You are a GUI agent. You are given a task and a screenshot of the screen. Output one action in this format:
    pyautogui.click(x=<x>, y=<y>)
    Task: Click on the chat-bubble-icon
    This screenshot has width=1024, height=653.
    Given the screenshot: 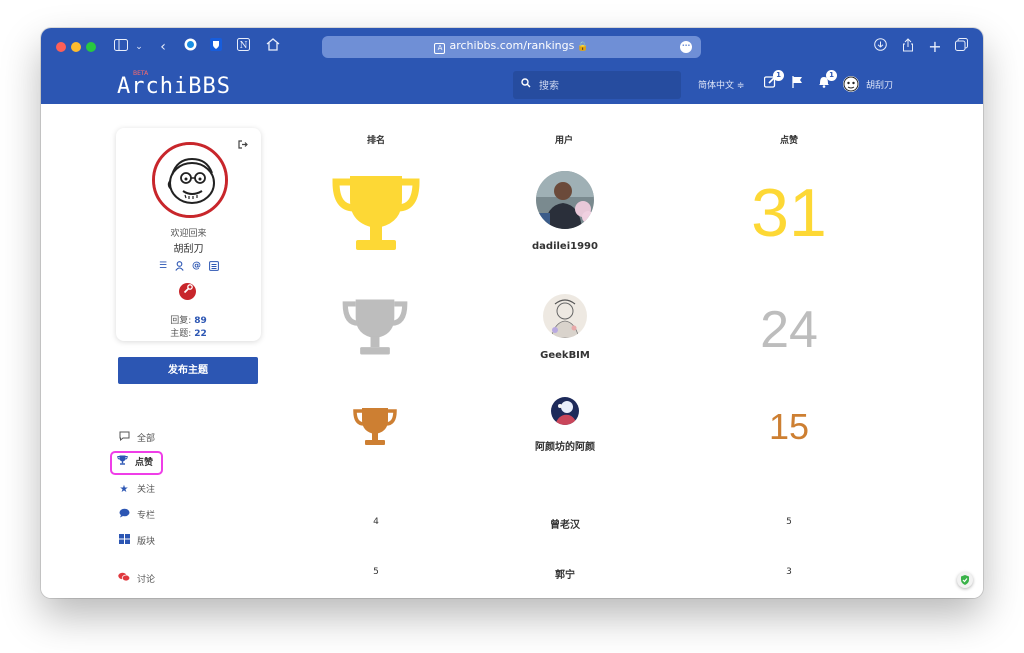 What is the action you would take?
    pyautogui.click(x=124, y=439)
    